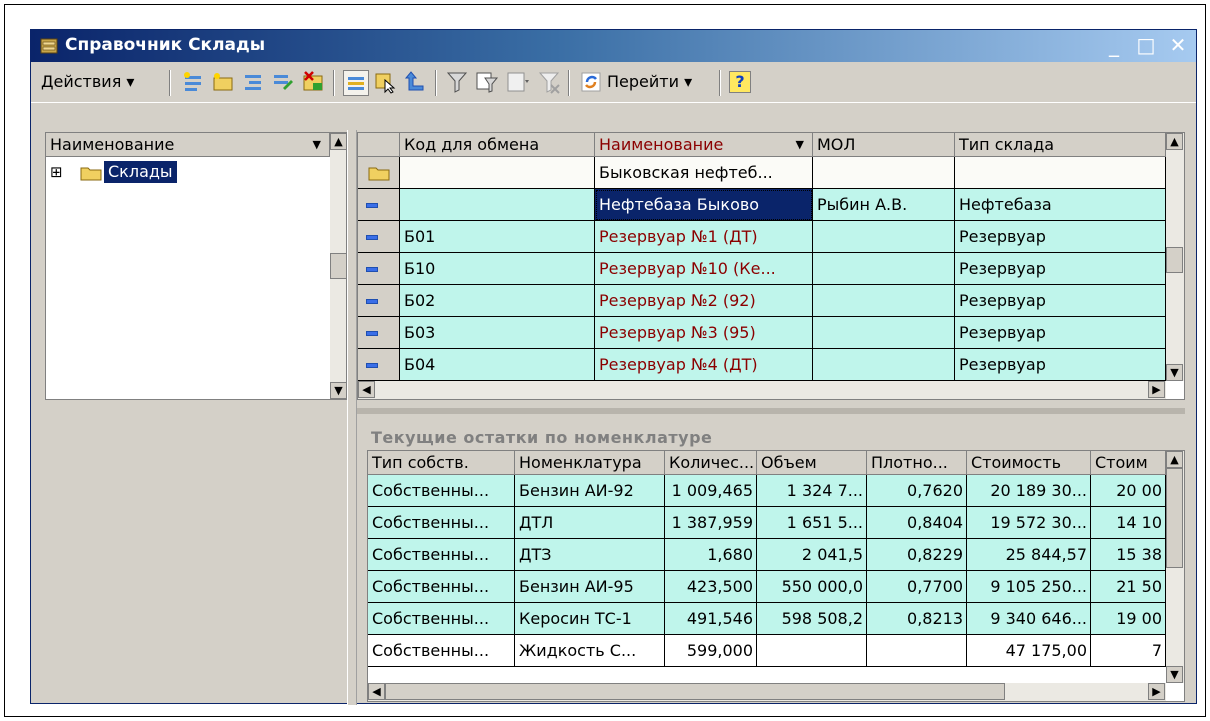  I want to click on scroll-left-icon: ◀, so click(376, 691).